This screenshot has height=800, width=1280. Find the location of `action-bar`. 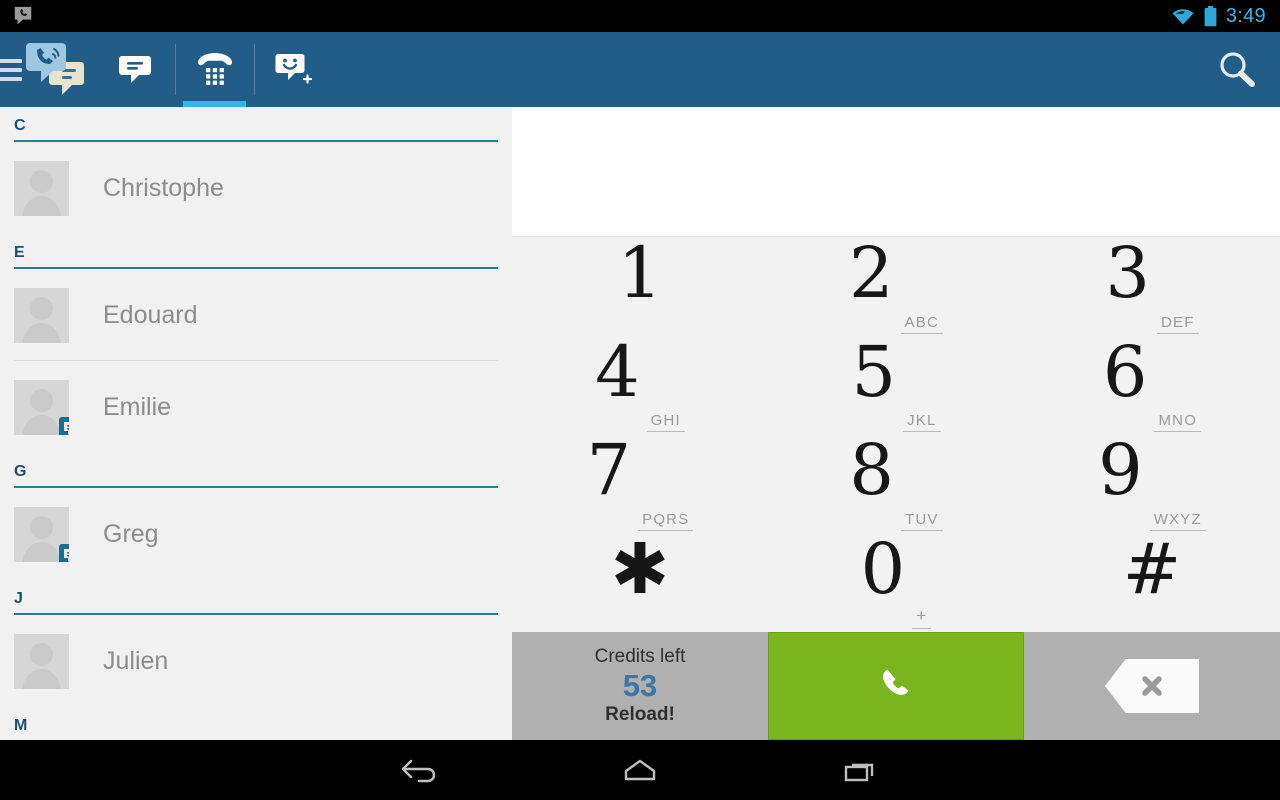

action-bar is located at coordinates (640, 69).